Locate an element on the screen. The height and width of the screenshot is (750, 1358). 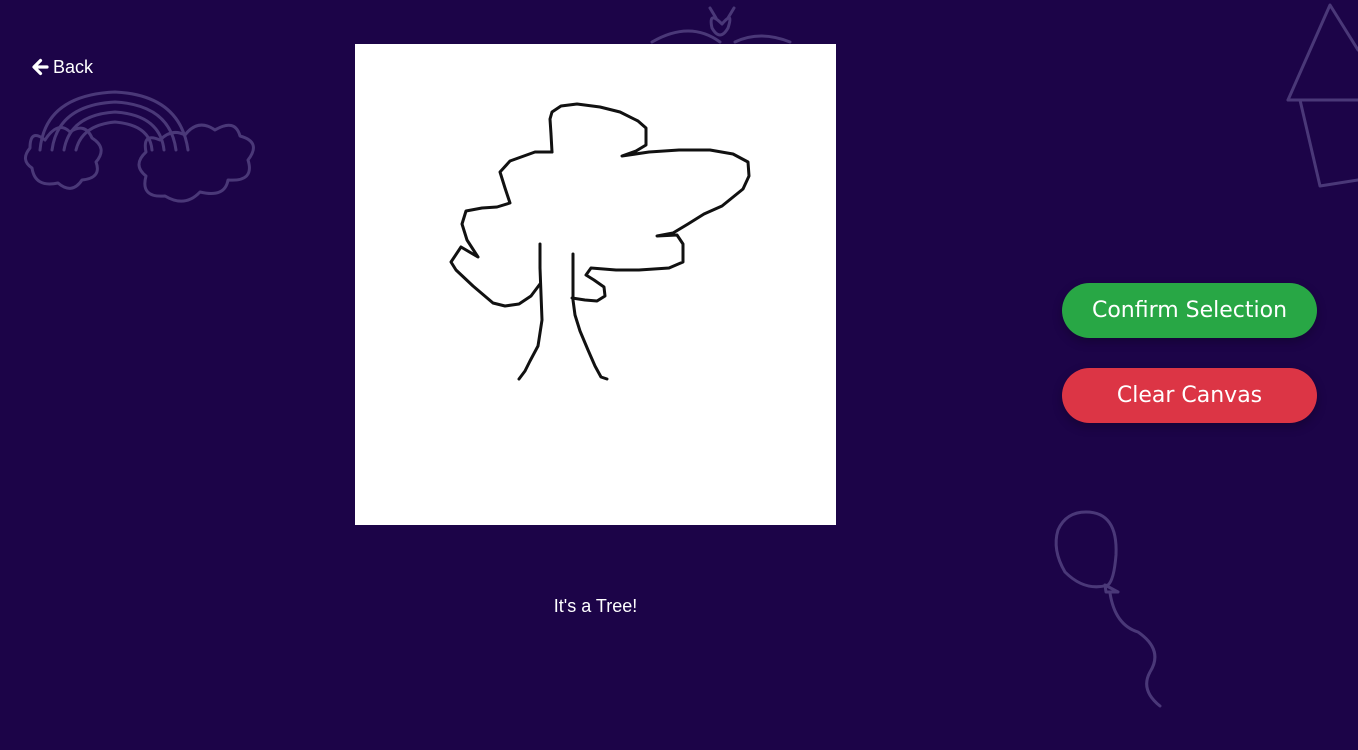
back-link: Back is located at coordinates (62, 67).